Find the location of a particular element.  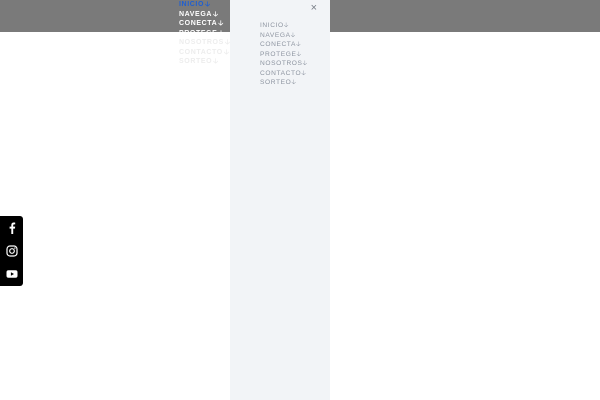

social-sidebar is located at coordinates (11, 251).